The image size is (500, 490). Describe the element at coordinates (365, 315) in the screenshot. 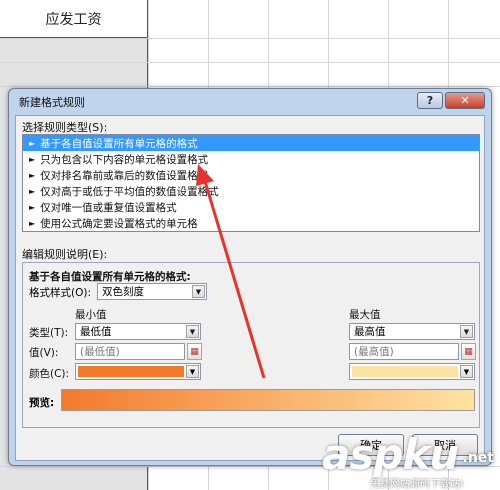

I see `max-header: 最大值` at that location.